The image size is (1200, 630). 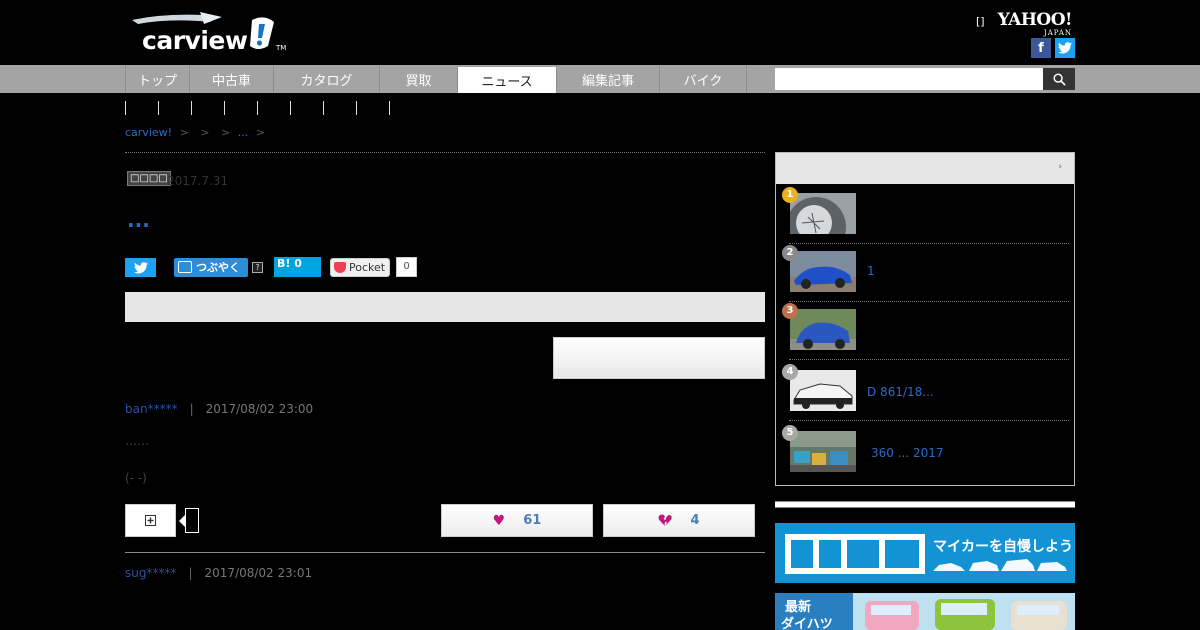 I want to click on yahoo-logo-sub: JAPAN, so click(x=1057, y=33).